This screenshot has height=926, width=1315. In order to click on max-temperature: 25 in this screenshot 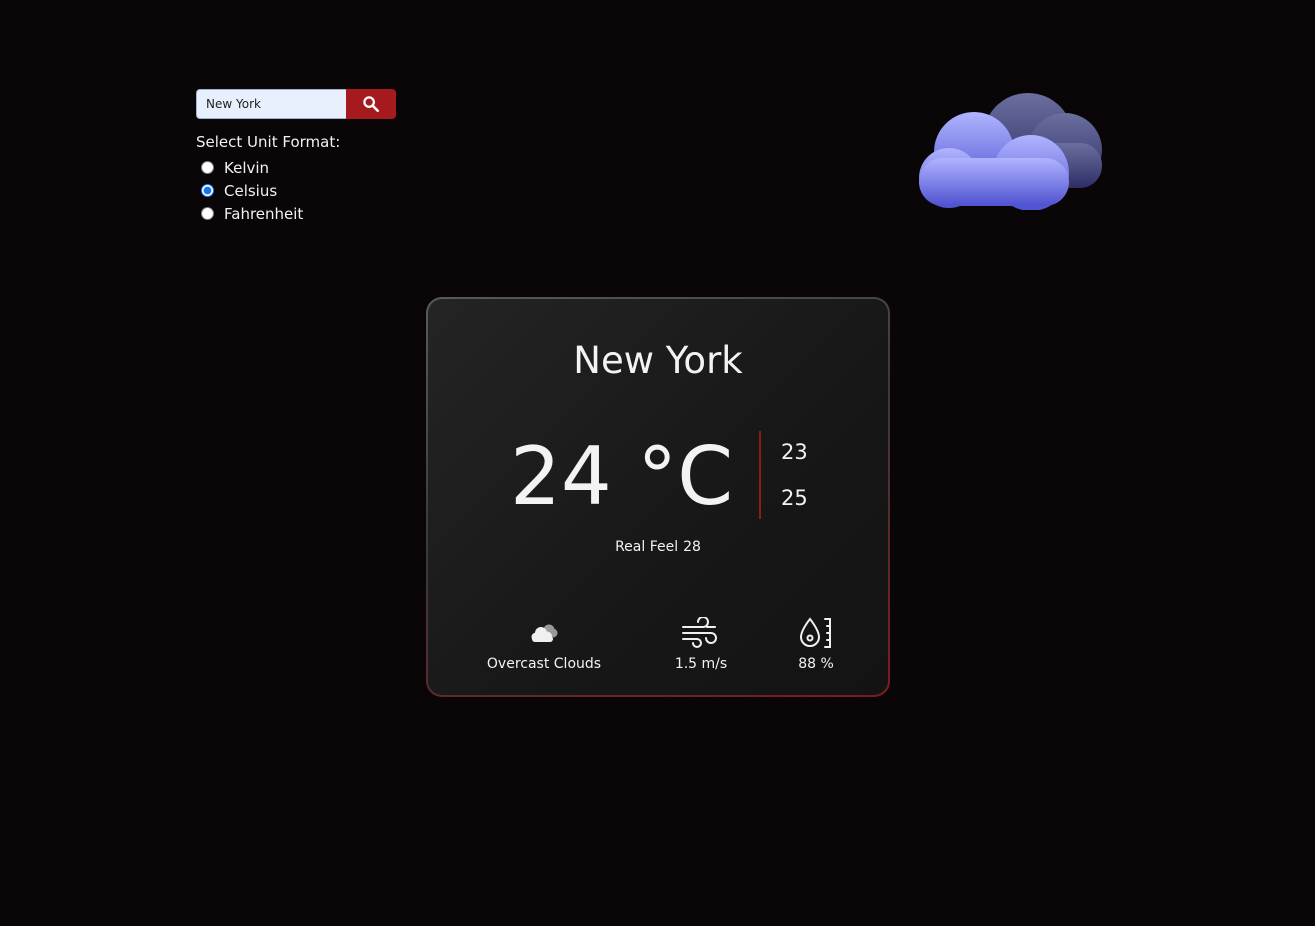, I will do `click(794, 498)`.